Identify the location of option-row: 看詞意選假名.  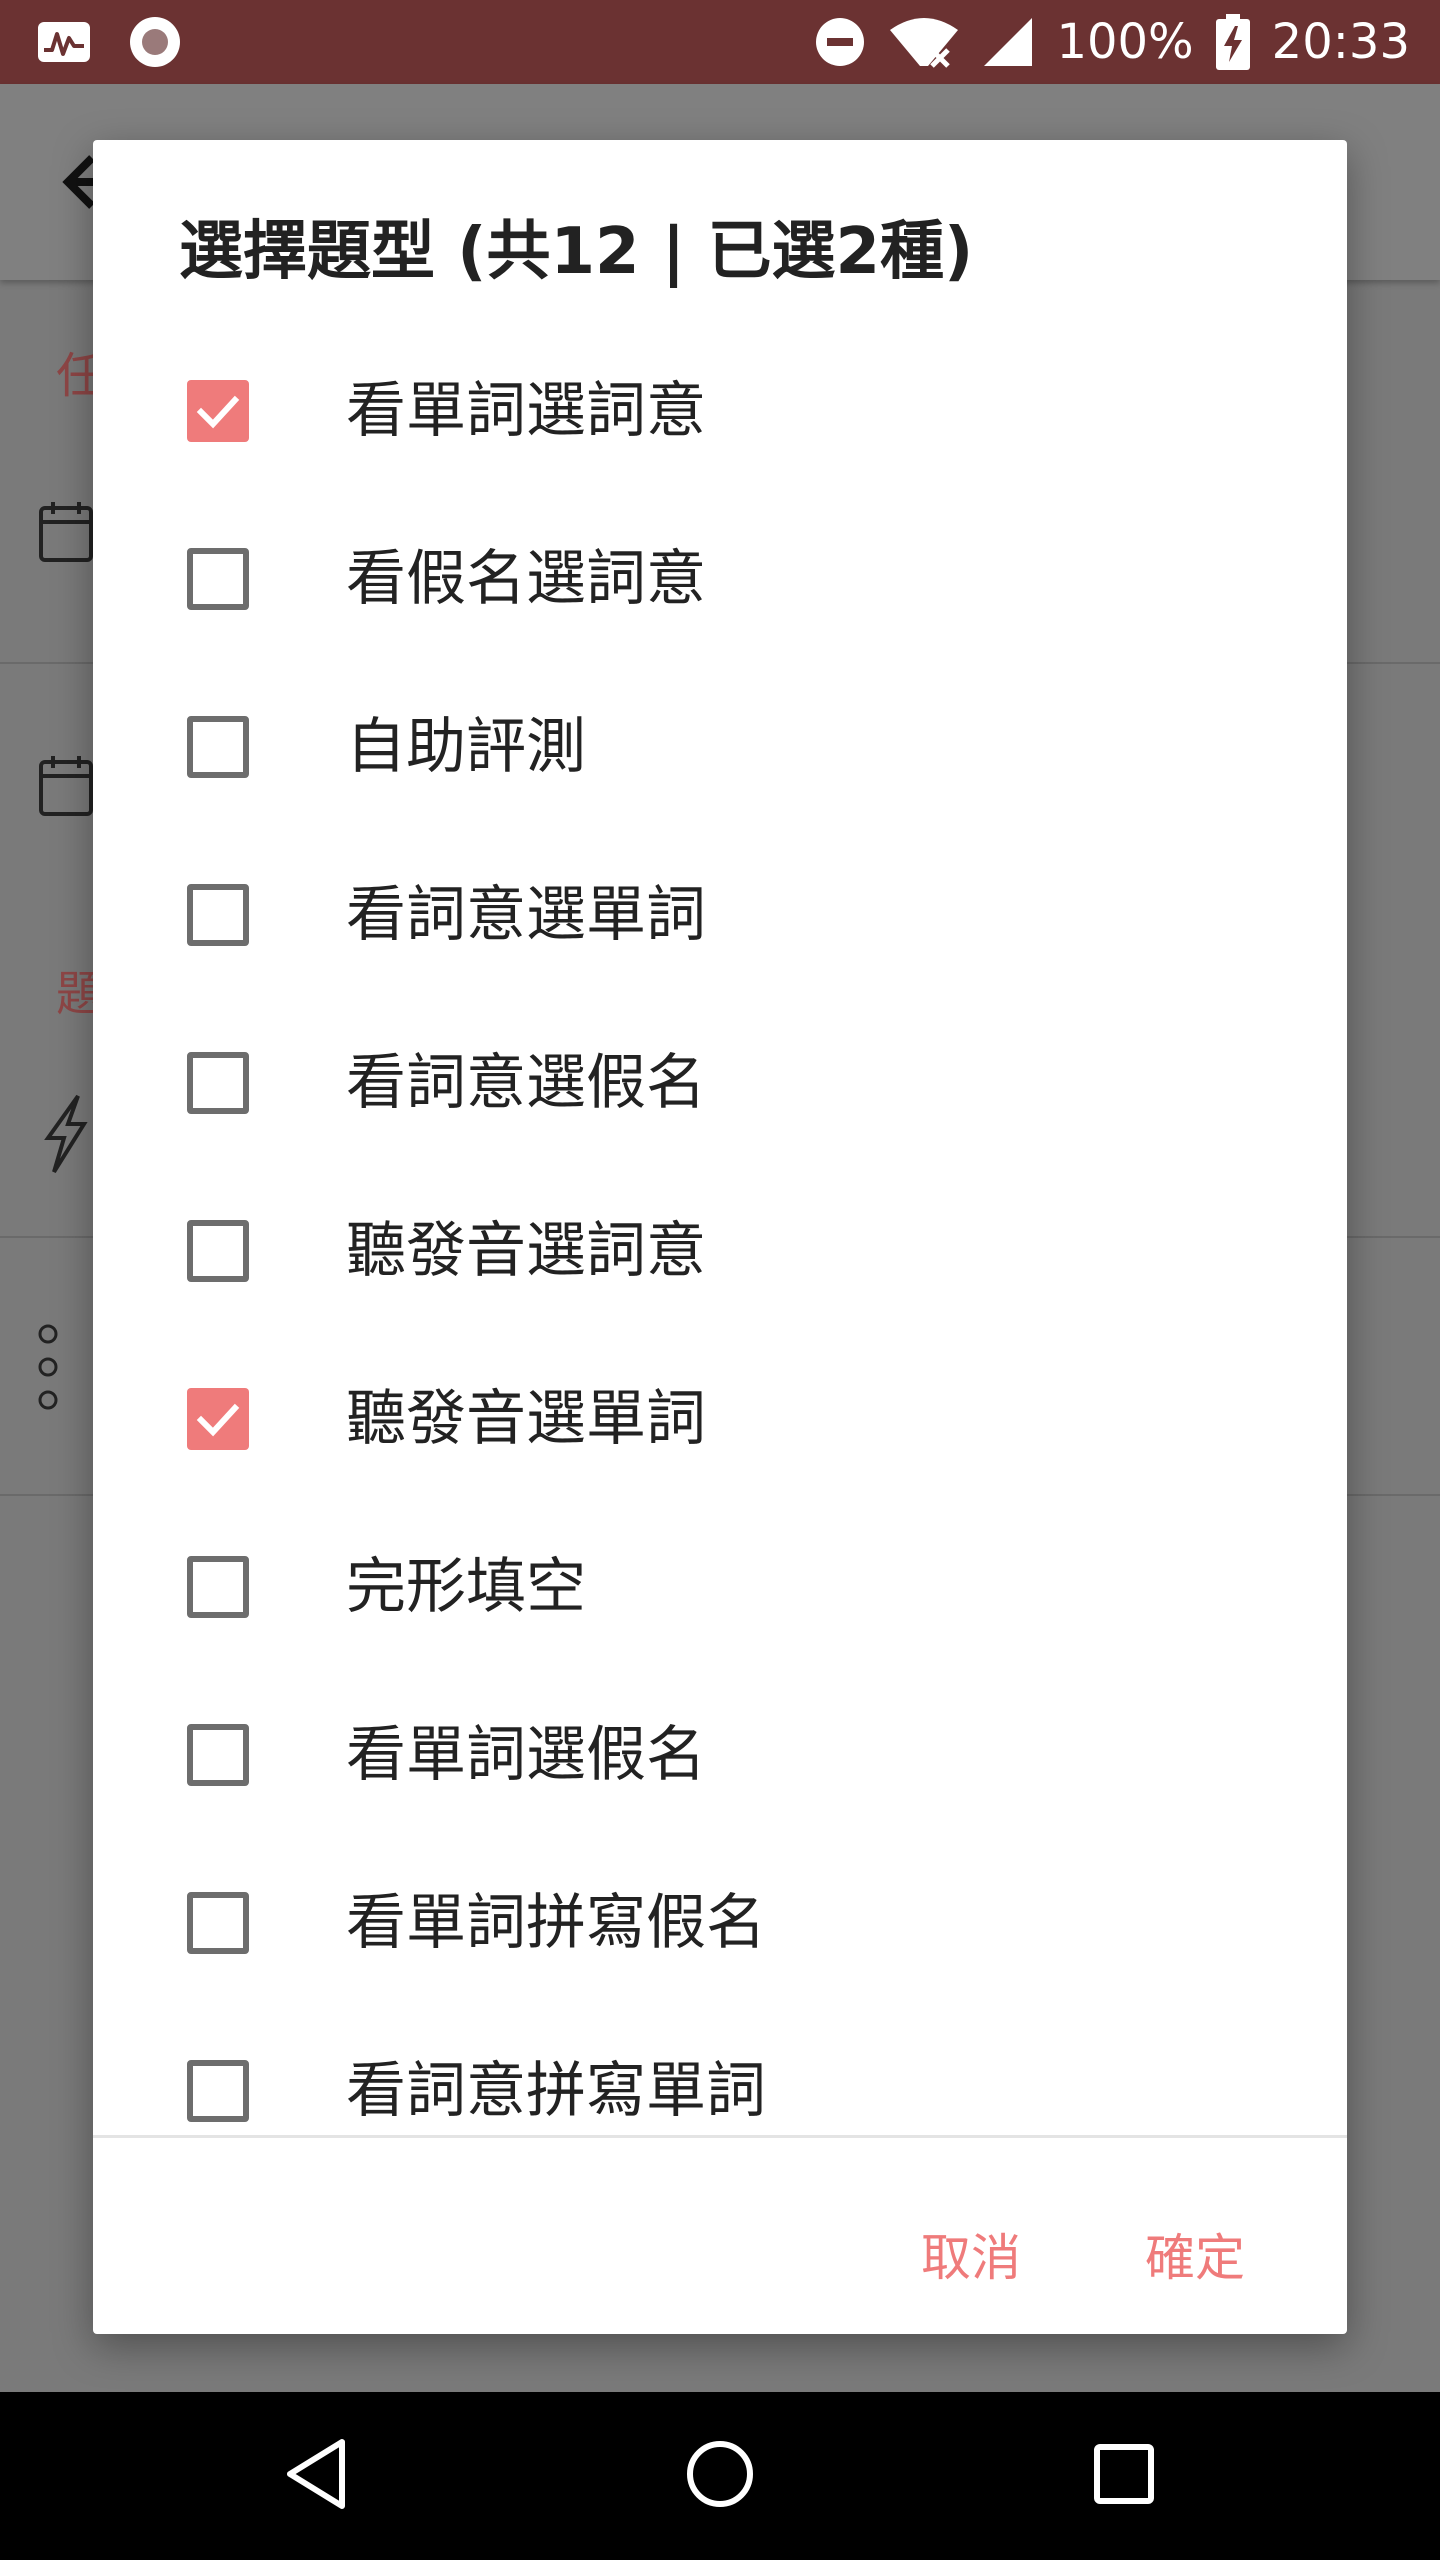
(720, 1083).